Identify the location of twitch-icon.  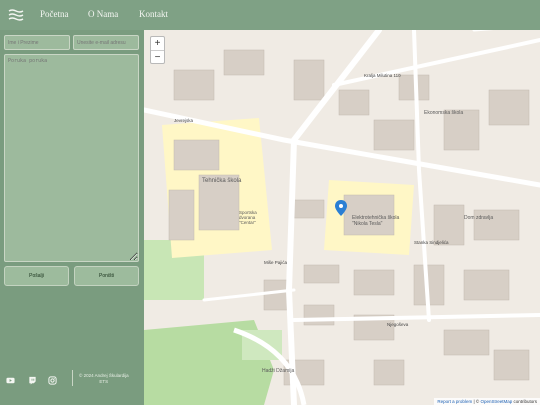
(32, 380).